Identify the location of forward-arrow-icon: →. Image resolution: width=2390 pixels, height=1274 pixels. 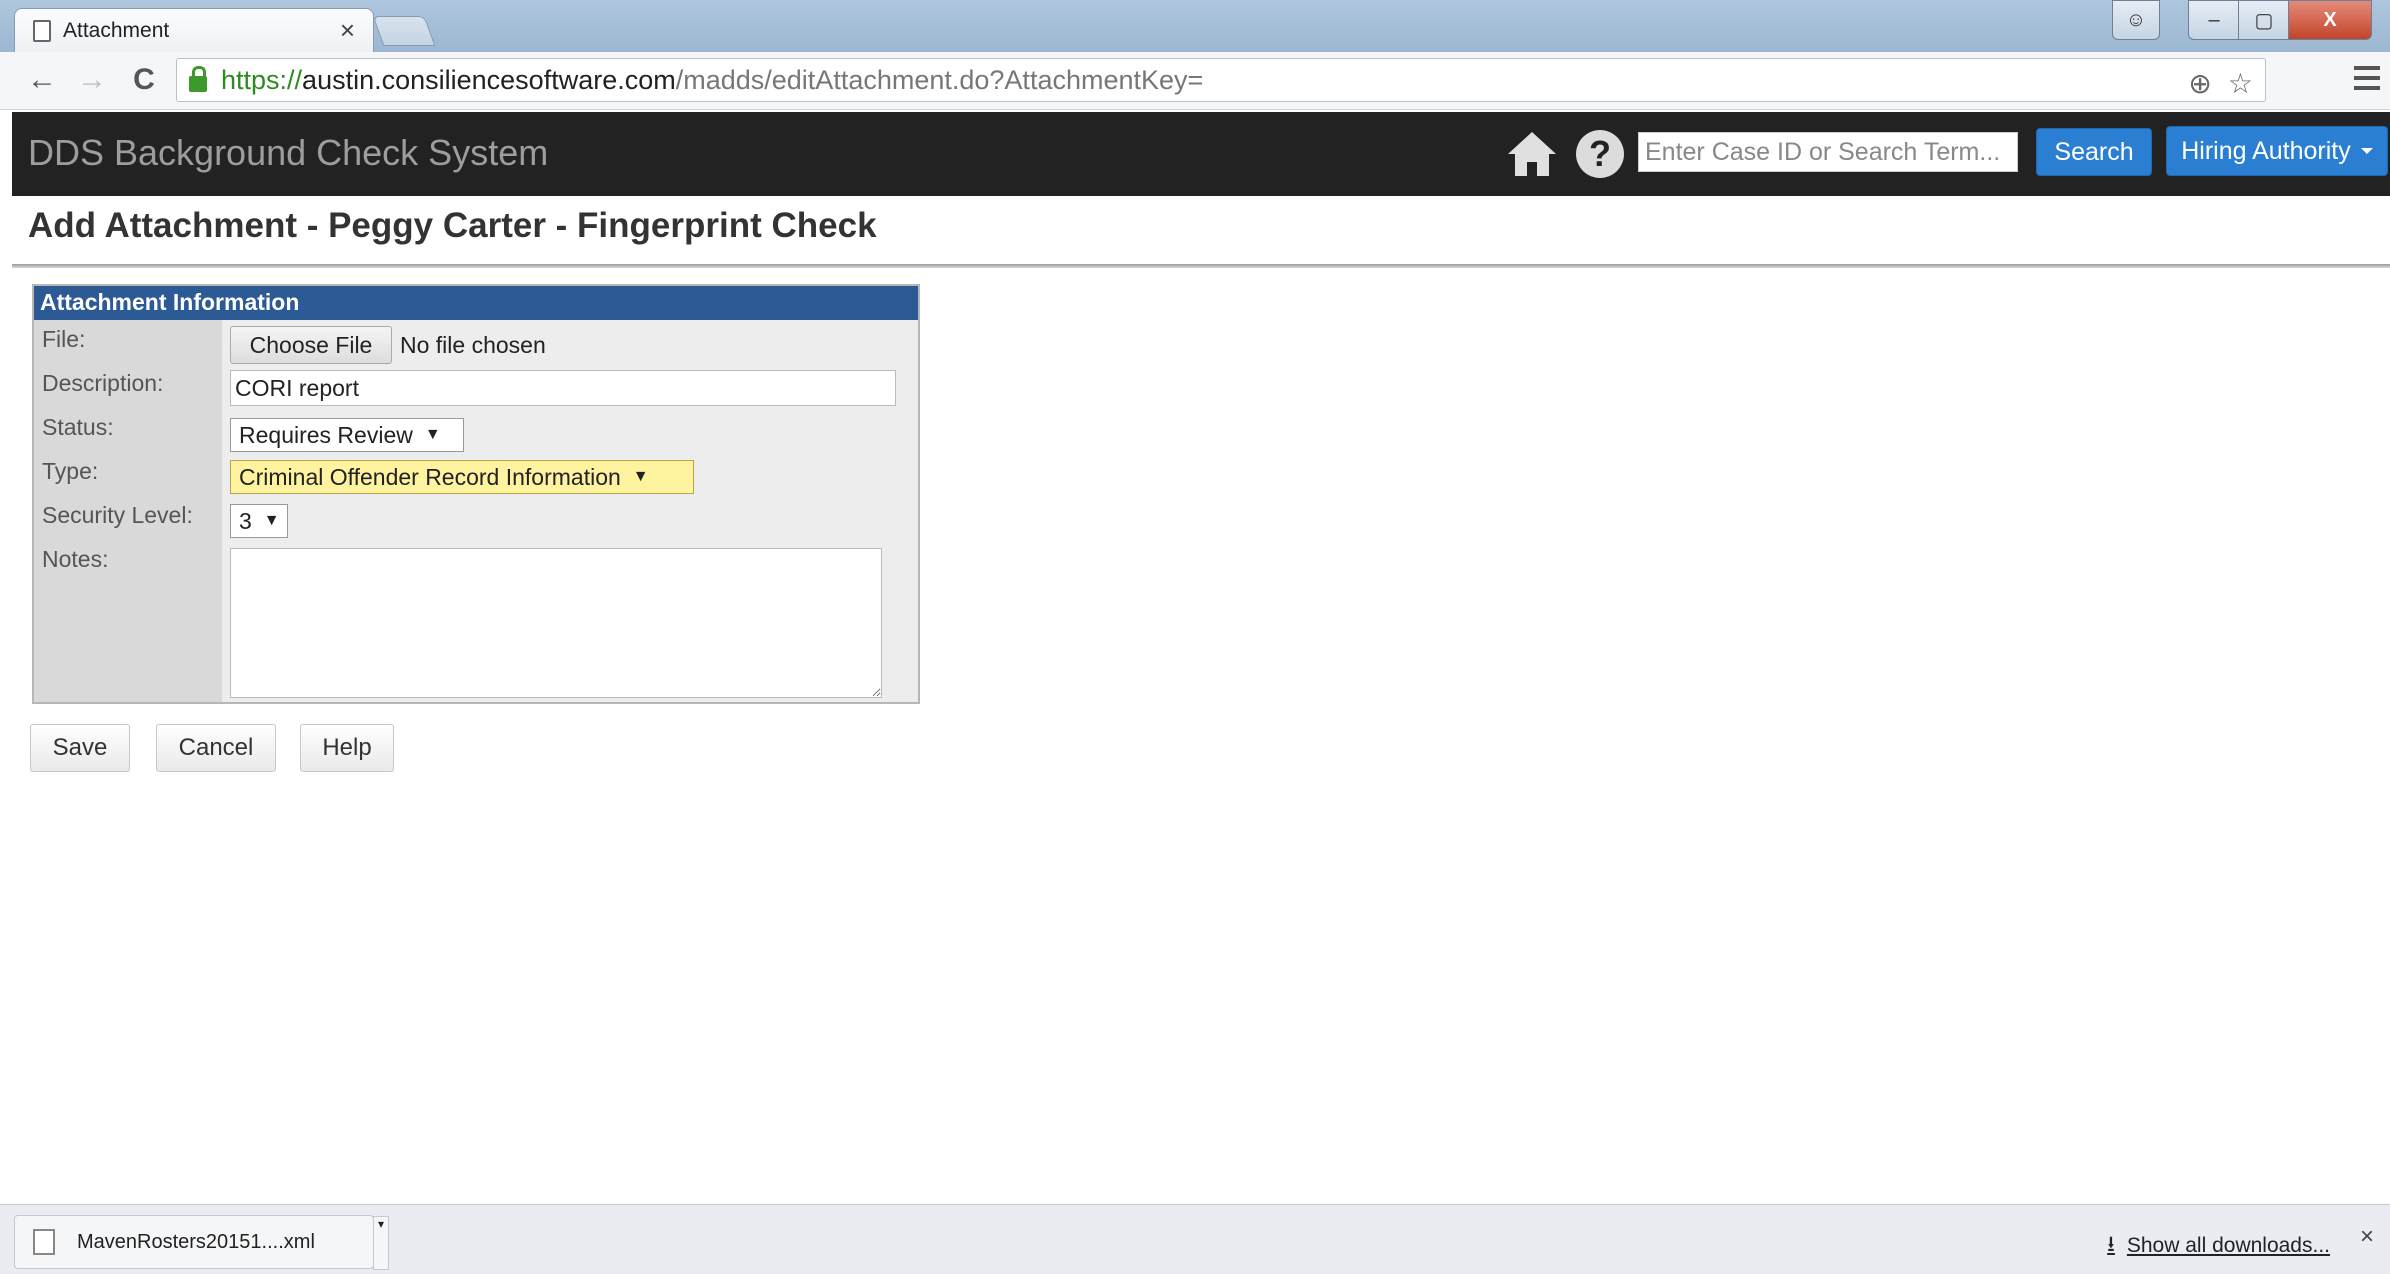
(92, 80).